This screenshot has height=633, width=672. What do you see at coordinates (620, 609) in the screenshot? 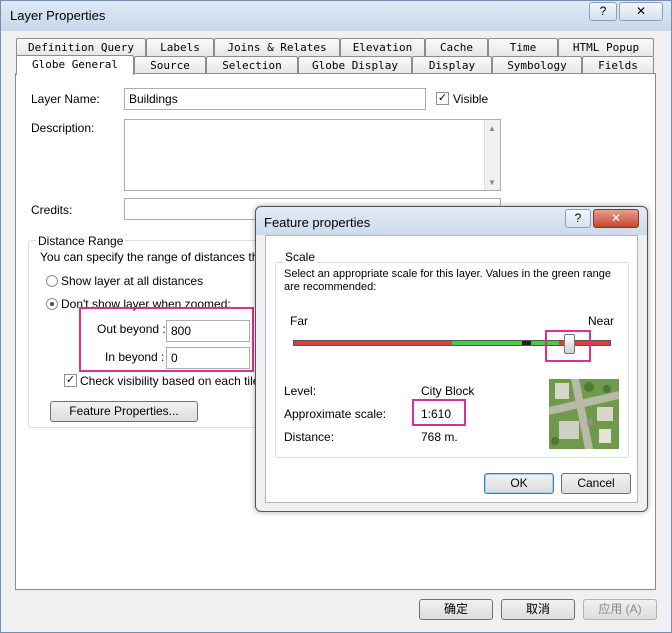
I see `apply-button: 应用 (A)` at bounding box center [620, 609].